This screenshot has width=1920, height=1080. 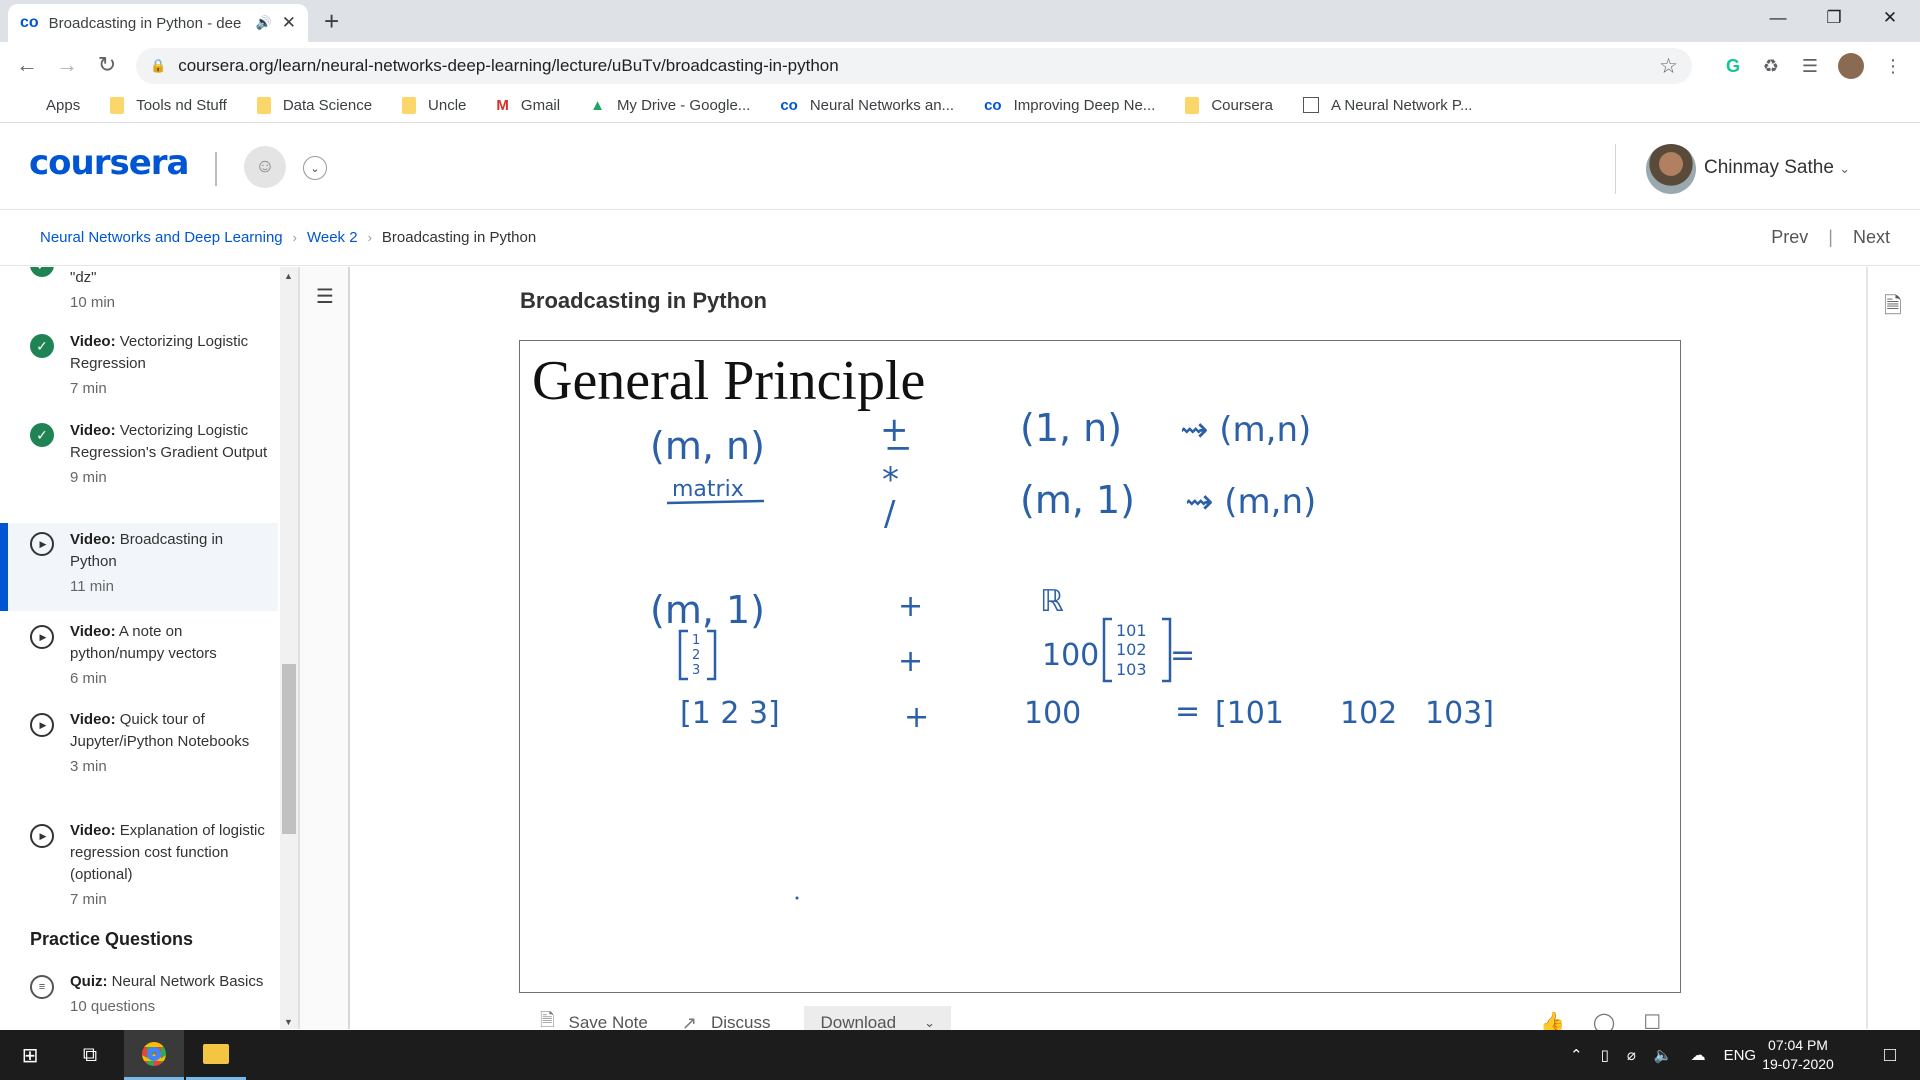 What do you see at coordinates (1077, 500) in the screenshot?
I see `ink-m1: (m, 1)` at bounding box center [1077, 500].